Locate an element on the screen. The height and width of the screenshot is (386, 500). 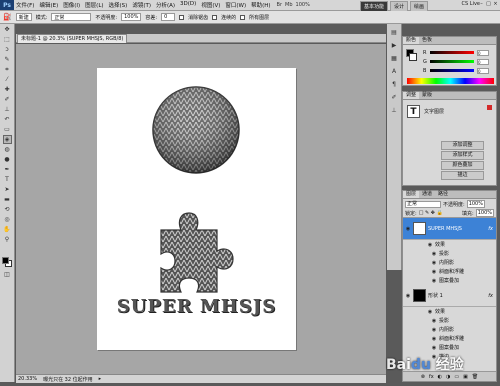
shape-tool-icon: ▬ is located at coordinates (7, 199).